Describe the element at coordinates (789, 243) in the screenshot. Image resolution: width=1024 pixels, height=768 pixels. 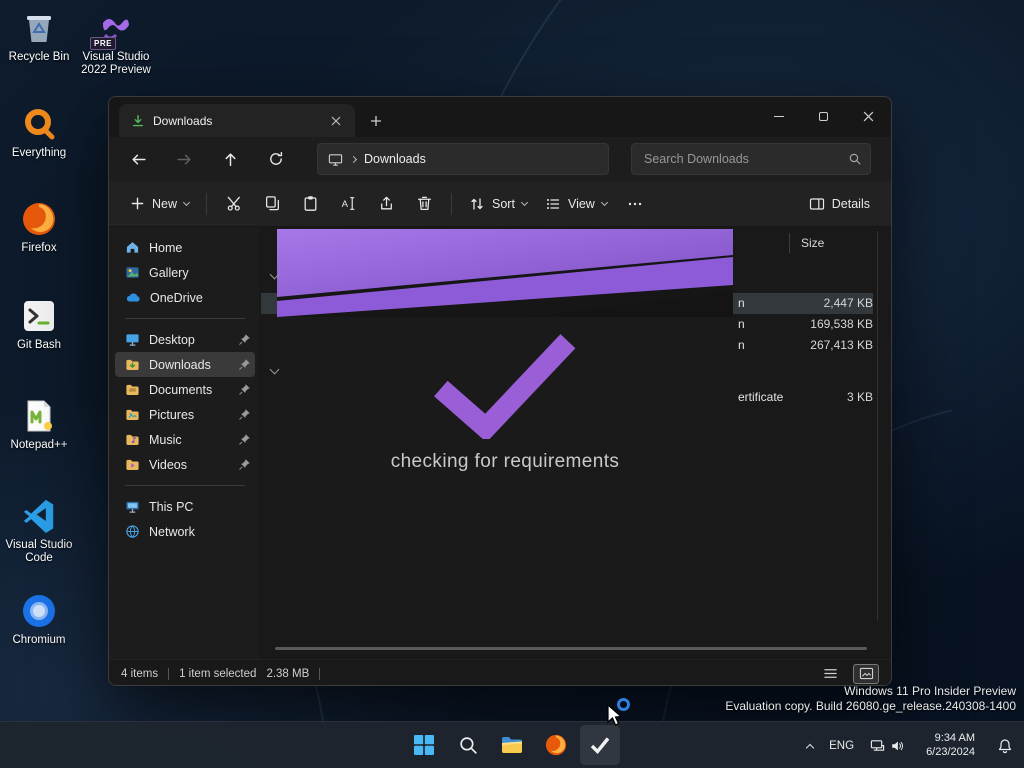
I see `column-divider` at that location.